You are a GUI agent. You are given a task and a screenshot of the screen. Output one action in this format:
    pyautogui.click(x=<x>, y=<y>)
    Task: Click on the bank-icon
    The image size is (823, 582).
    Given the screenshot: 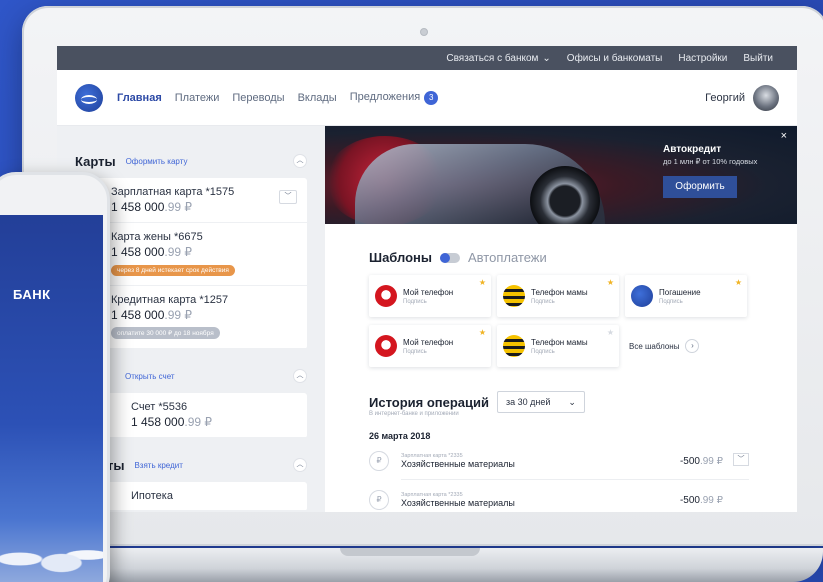 What is the action you would take?
    pyautogui.click(x=642, y=296)
    